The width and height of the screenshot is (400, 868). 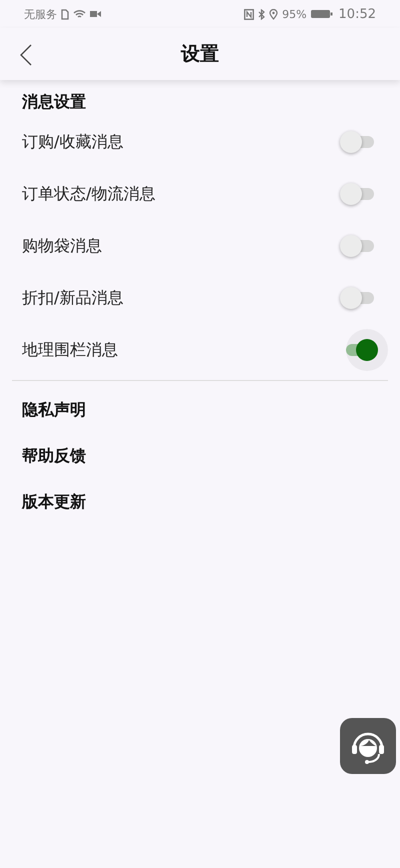 What do you see at coordinates (79, 14) in the screenshot?
I see `wifi-icon` at bounding box center [79, 14].